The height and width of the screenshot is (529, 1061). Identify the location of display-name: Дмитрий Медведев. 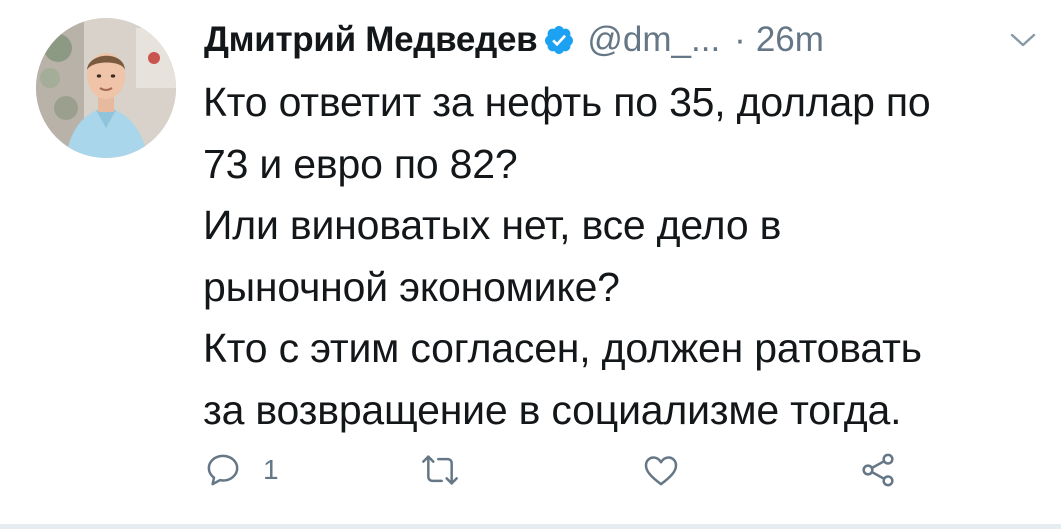
(371, 40).